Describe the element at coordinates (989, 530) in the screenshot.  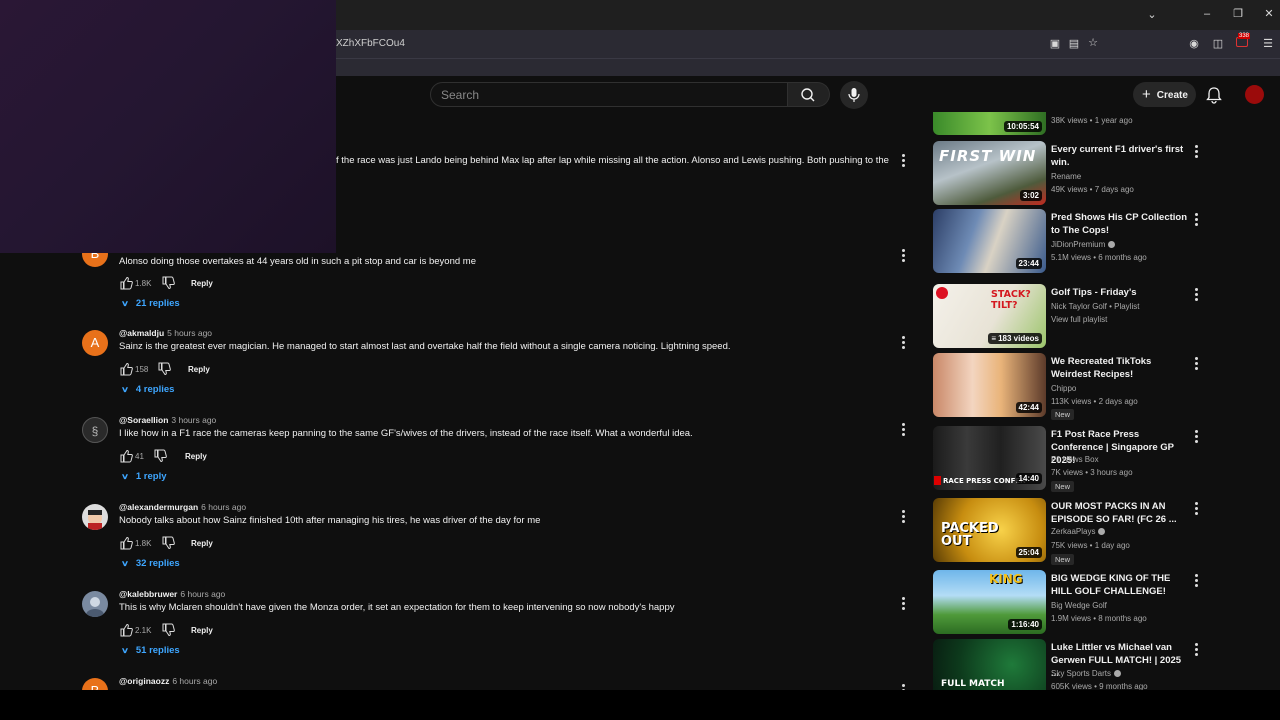
I see `video-thumbnail: PACKED OUT 25:04` at that location.